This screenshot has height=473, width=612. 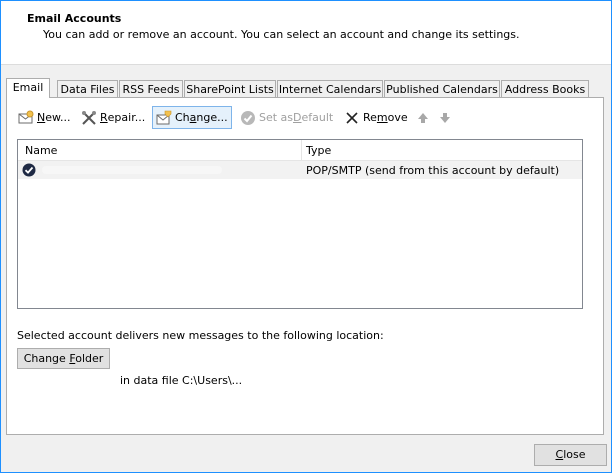 I want to click on close-button: Close, so click(x=570, y=455).